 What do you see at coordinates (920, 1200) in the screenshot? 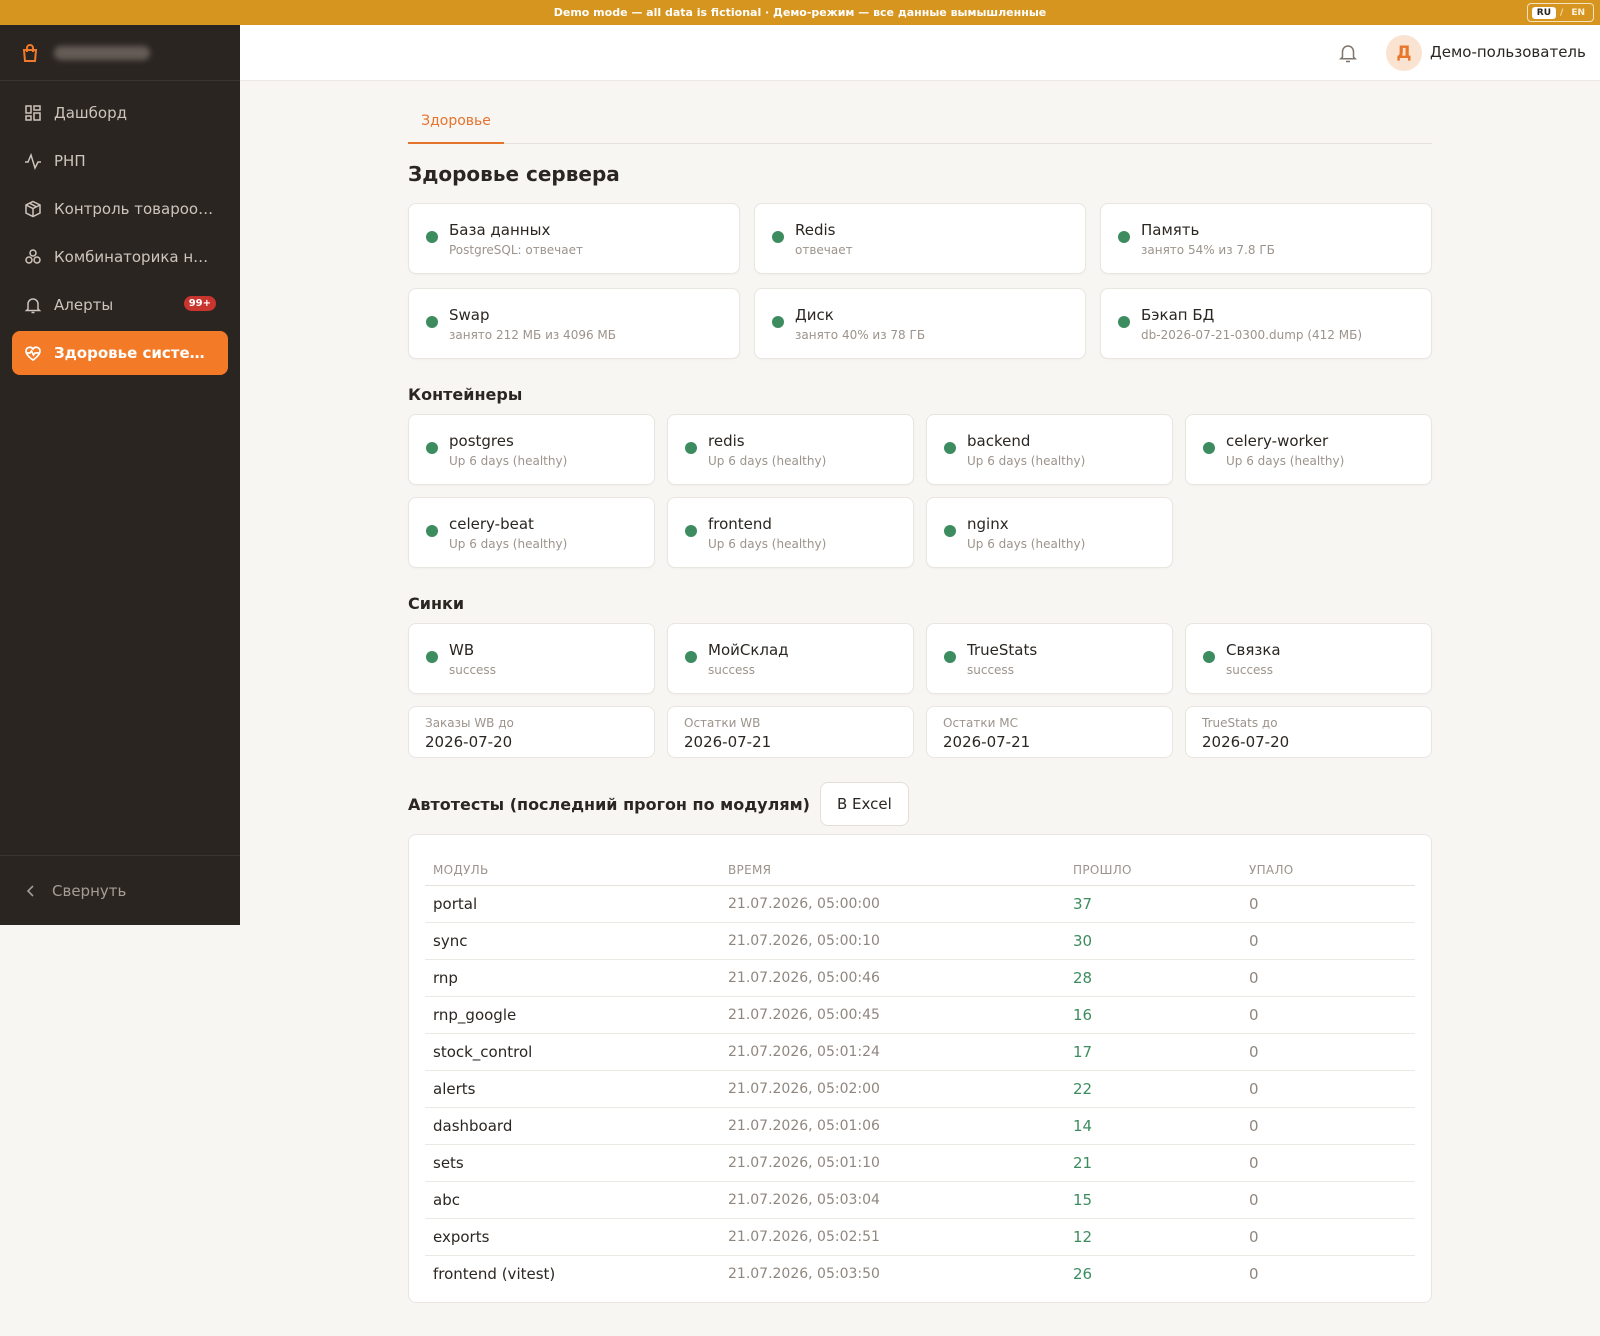
I see `table-row: abc 21.07.2026, 05:03:04 15 0` at bounding box center [920, 1200].